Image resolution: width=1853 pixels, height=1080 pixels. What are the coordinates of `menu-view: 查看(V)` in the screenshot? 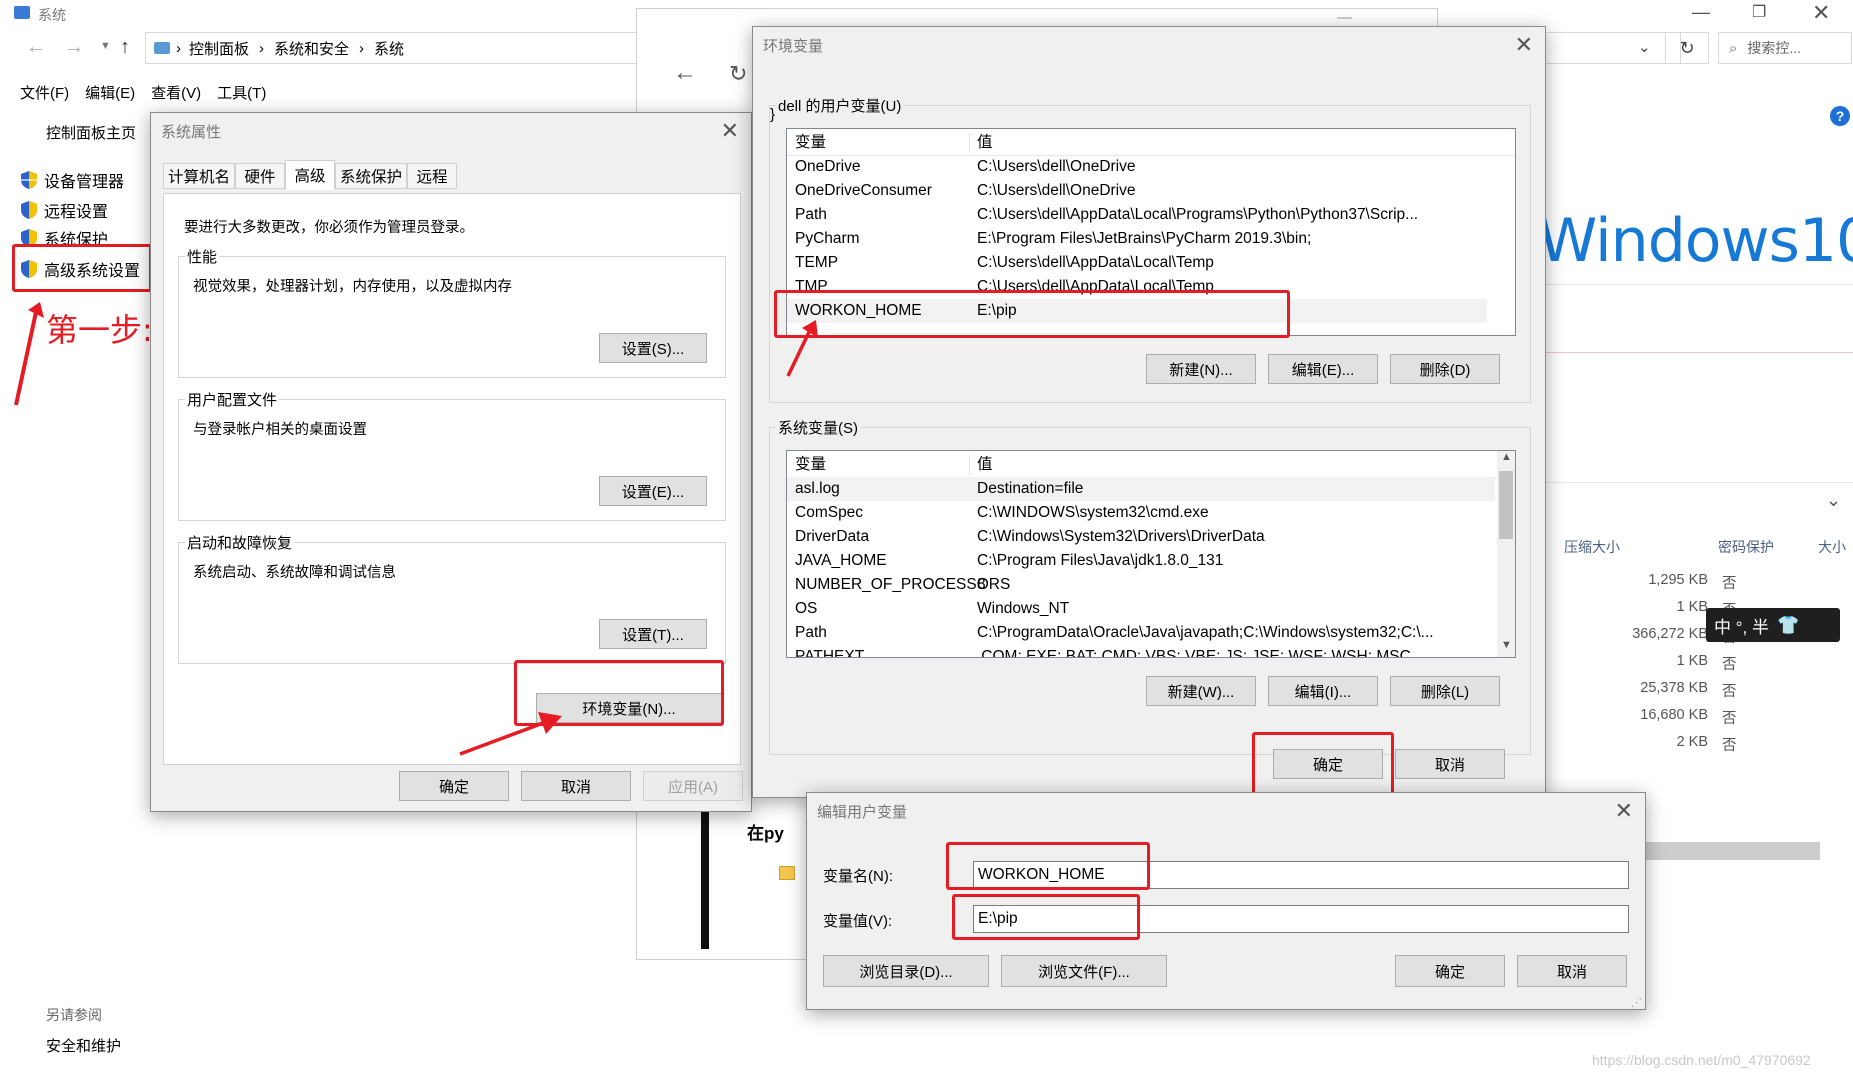 It's located at (176, 92).